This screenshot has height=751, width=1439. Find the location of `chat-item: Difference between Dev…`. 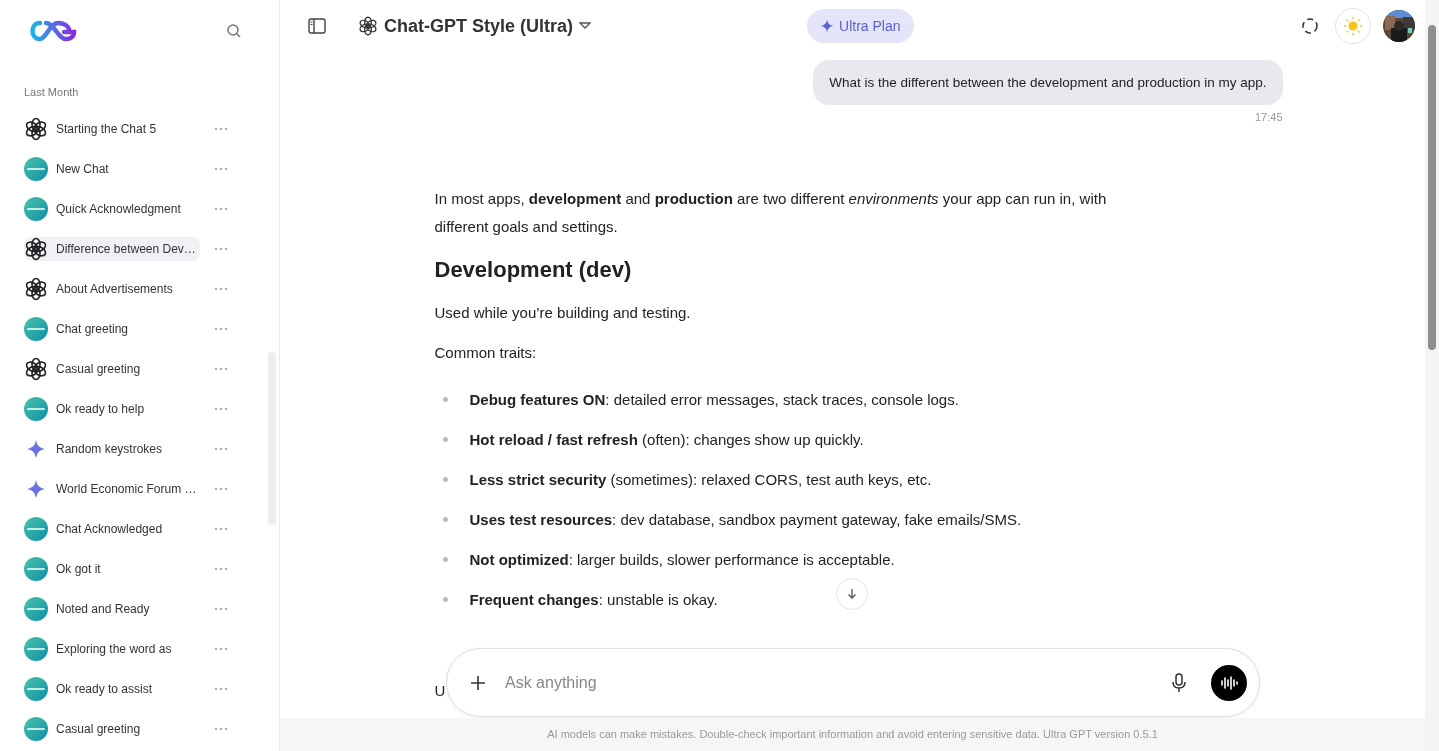

chat-item: Difference between Dev… is located at coordinates (112, 249).